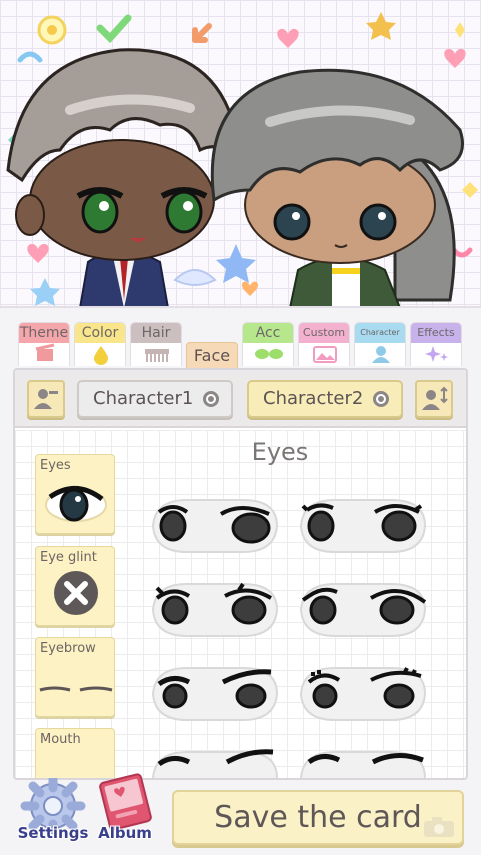 This screenshot has height=855, width=481. Describe the element at coordinates (436, 333) in the screenshot. I see `tab-effects-label: Effects` at that location.